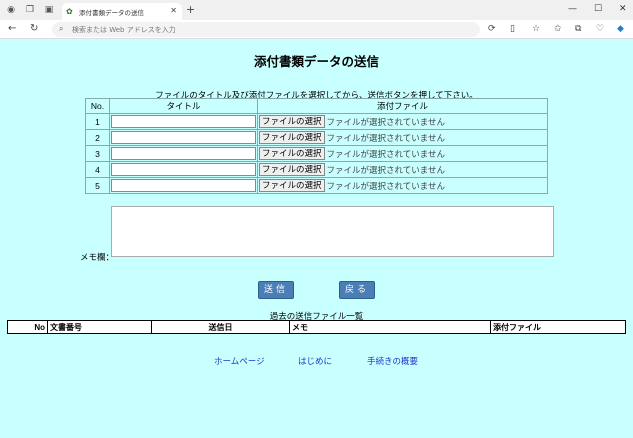 This screenshot has width=633, height=438. What do you see at coordinates (558, 327) in the screenshot?
I see `hist-col-attachment: 添付ファイル` at bounding box center [558, 327].